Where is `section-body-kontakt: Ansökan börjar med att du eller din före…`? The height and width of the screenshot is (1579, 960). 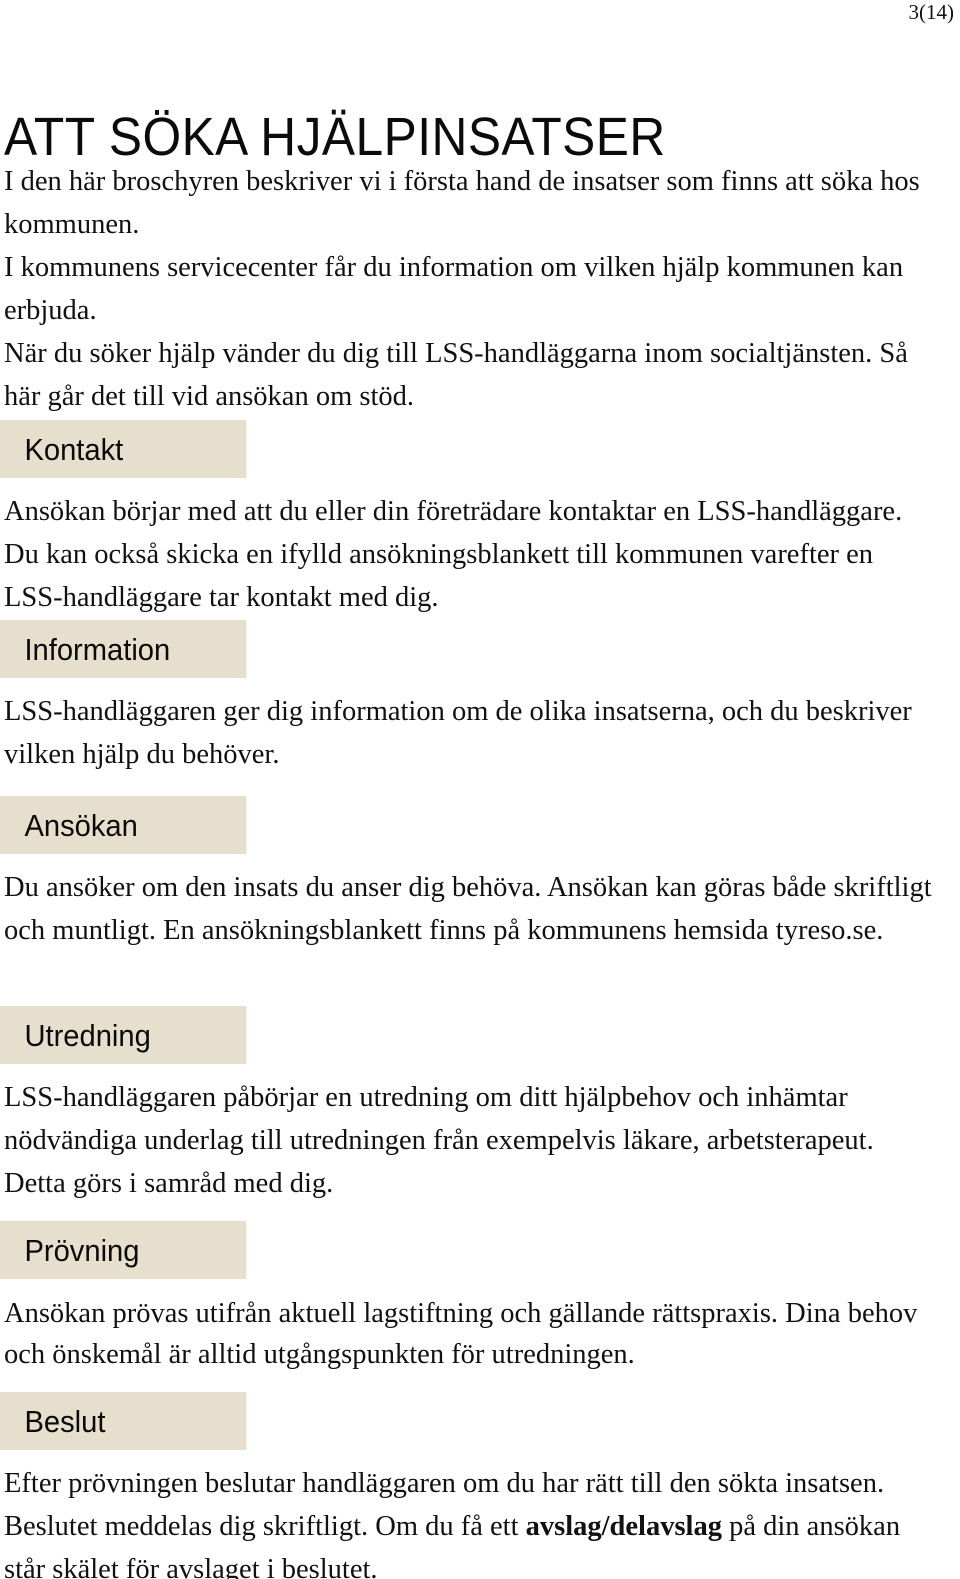 section-body-kontakt: Ansökan börjar med att du eller din före… is located at coordinates (453, 554).